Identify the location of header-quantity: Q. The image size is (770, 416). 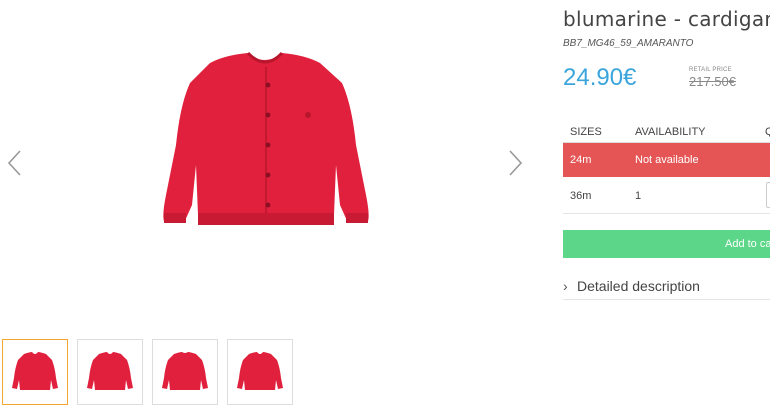
(767, 132).